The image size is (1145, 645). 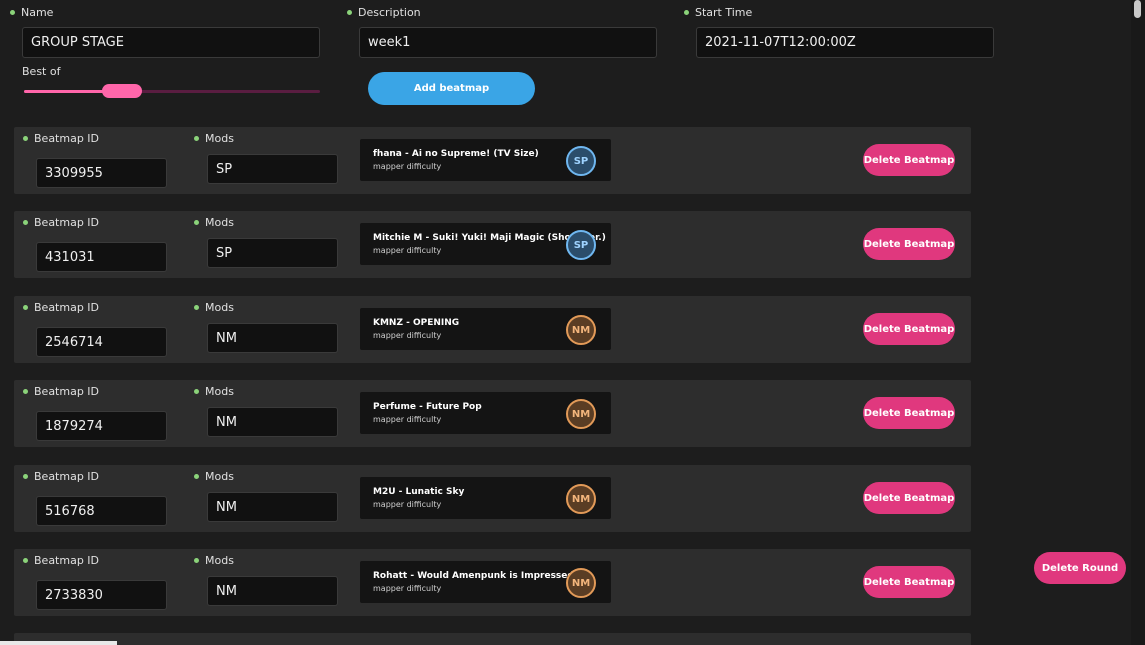 What do you see at coordinates (1138, 322) in the screenshot?
I see `scrollbar` at bounding box center [1138, 322].